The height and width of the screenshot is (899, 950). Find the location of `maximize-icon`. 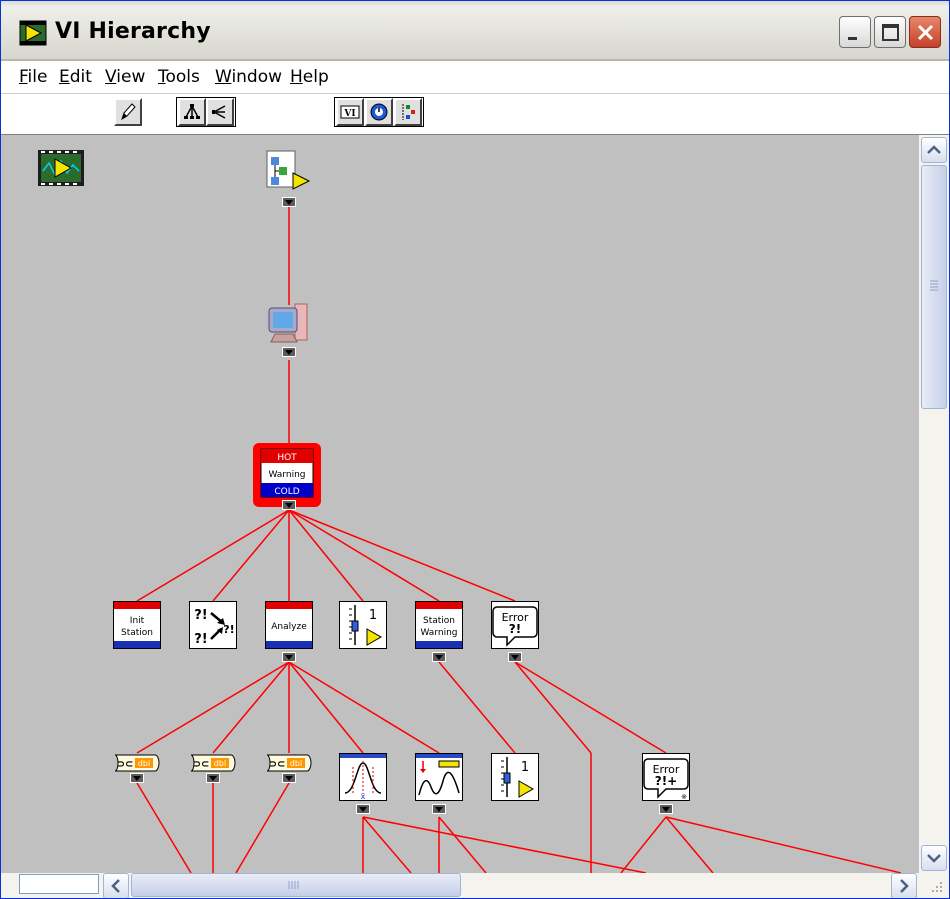

maximize-icon is located at coordinates (890, 32).